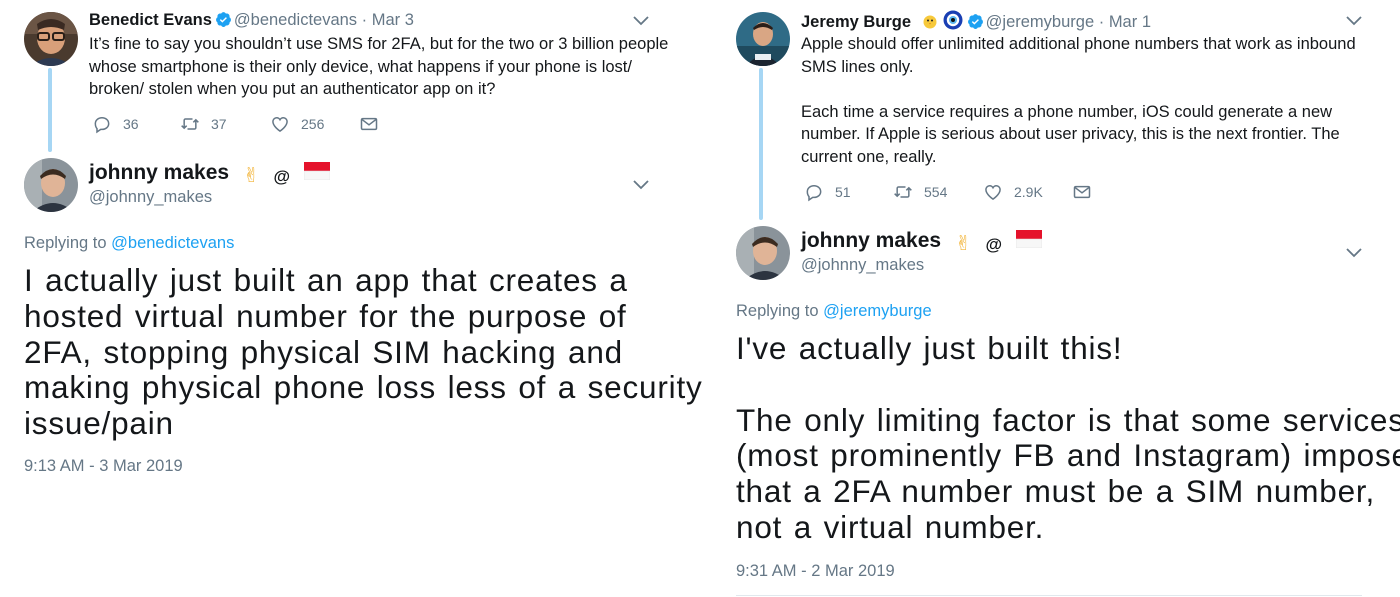  What do you see at coordinates (242, 124) in the screenshot?
I see `tweet-actions: 36 37 256` at bounding box center [242, 124].